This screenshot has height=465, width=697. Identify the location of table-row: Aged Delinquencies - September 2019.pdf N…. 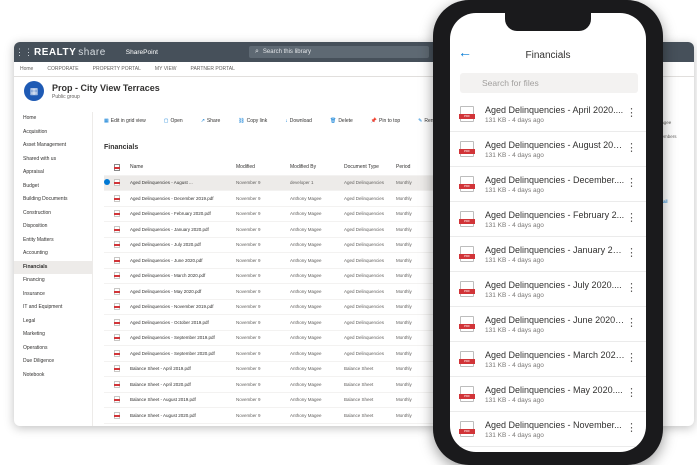
(279, 338).